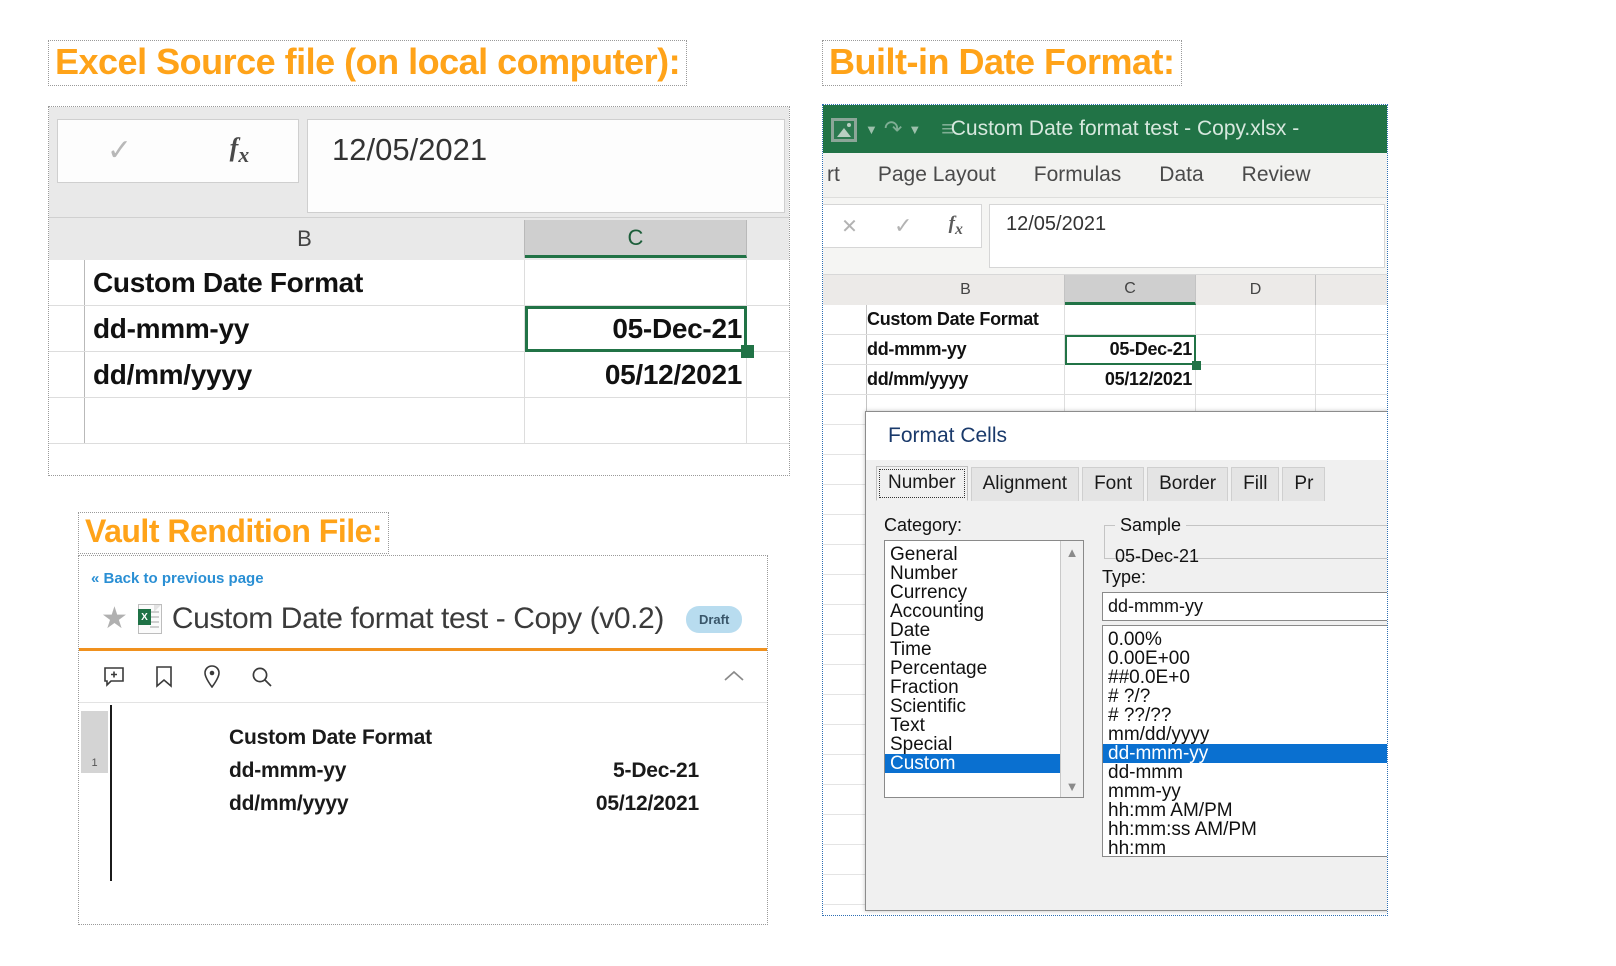  What do you see at coordinates (636, 420) in the screenshot?
I see `cell-c4` at bounding box center [636, 420].